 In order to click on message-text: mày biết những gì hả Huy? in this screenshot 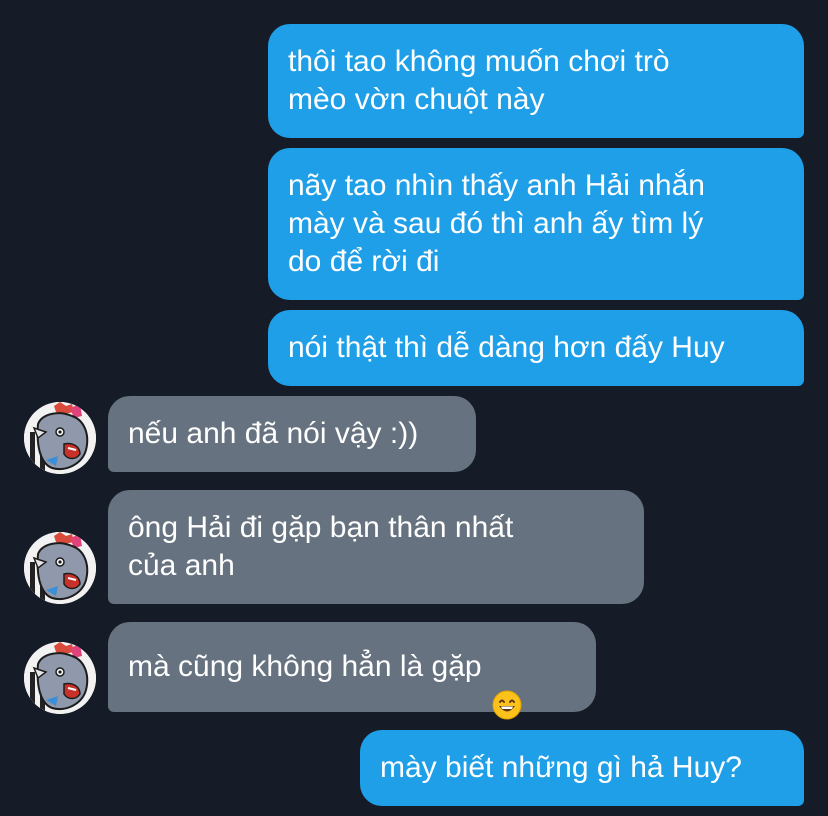, I will do `click(561, 767)`.